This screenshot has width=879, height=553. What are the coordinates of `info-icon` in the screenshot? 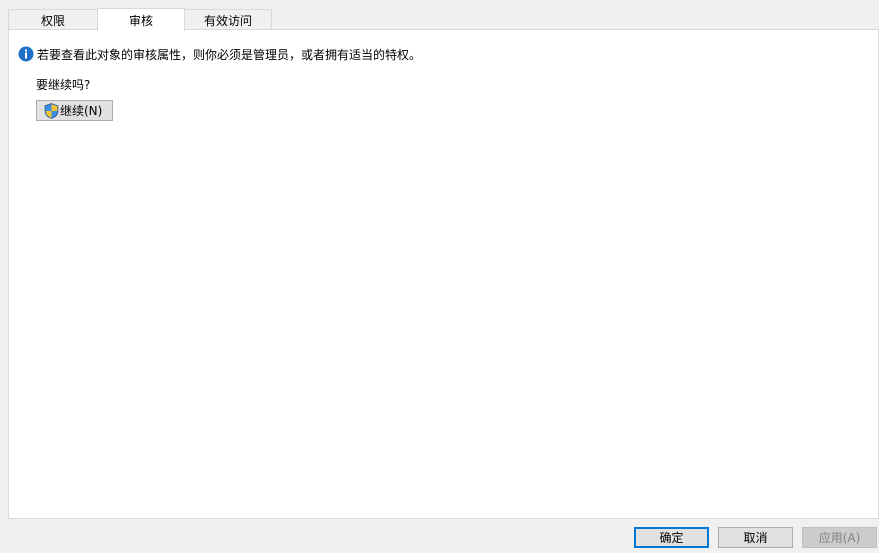 It's located at (26, 54).